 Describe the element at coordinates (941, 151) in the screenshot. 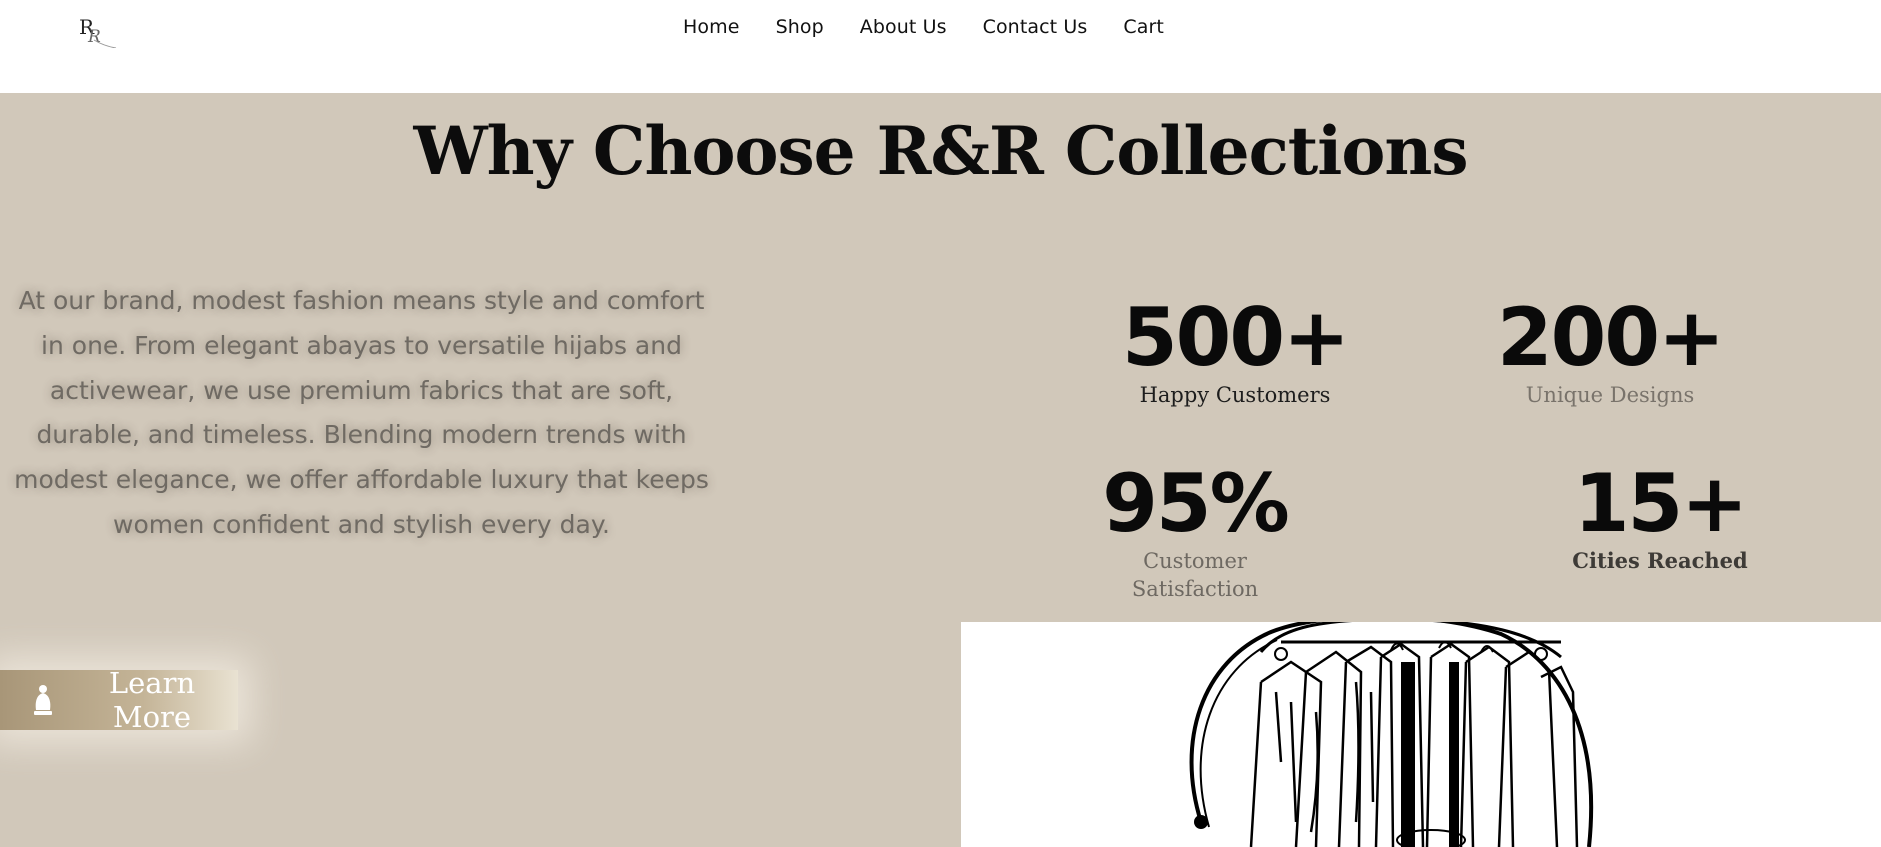

I see `section-title: Why Choose R&R Collections` at that location.